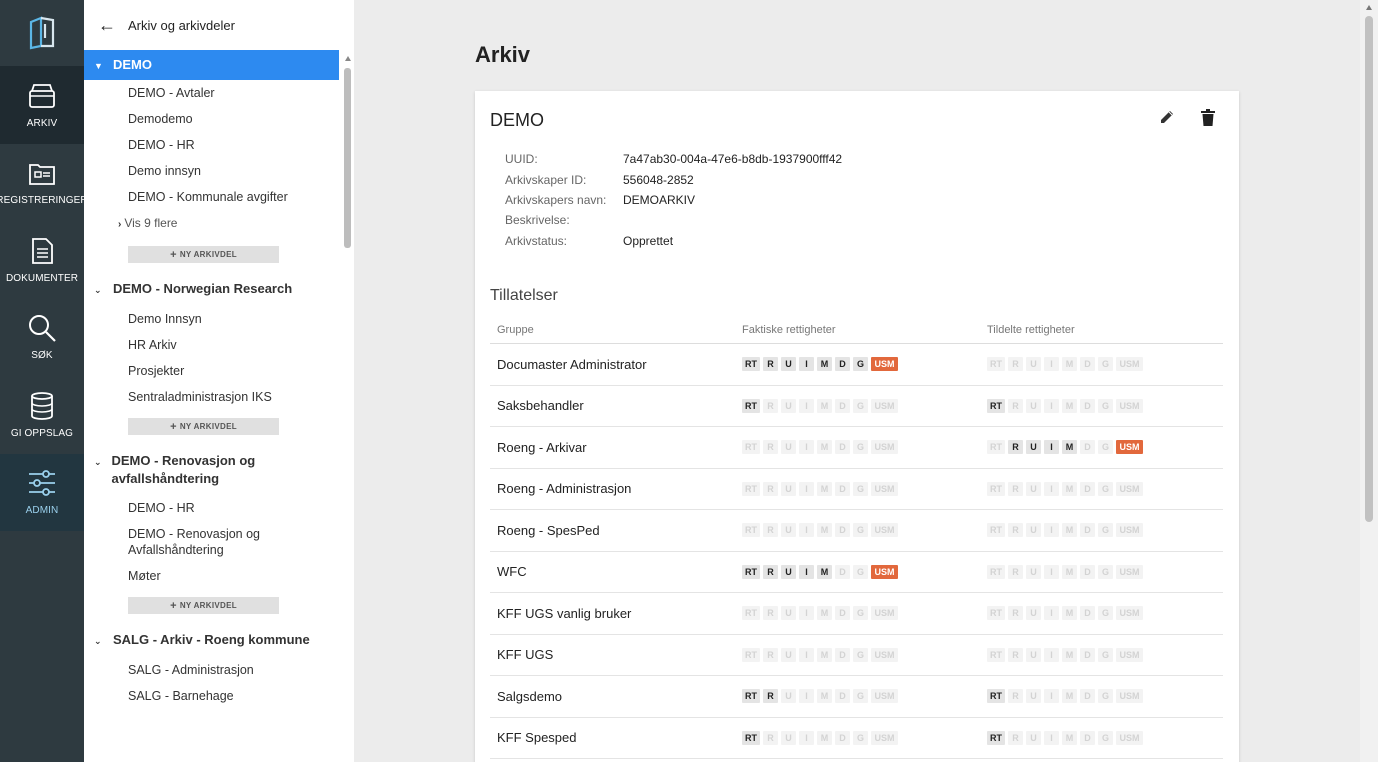 This screenshot has width=1378, height=762. I want to click on tree-item: SALG - Administrasjon, so click(211, 670).